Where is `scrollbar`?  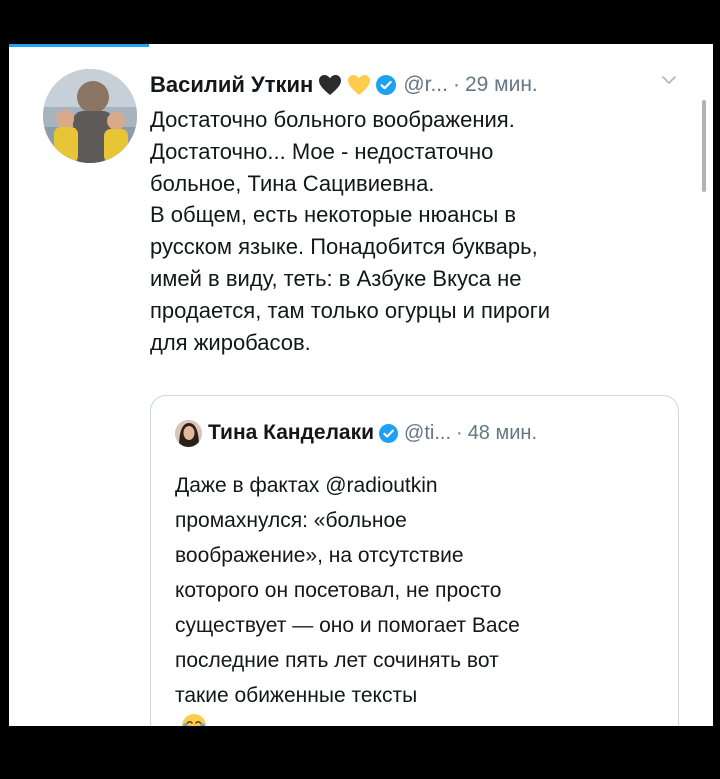
scrollbar is located at coordinates (704, 146).